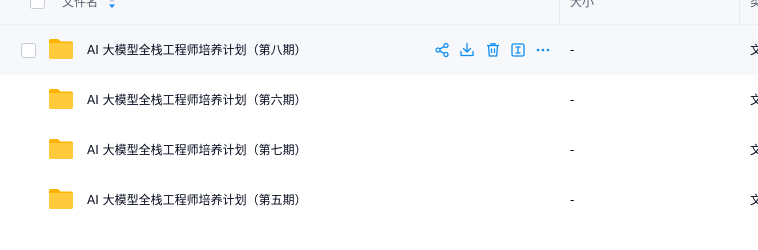 Image resolution: width=758 pixels, height=250 pixels. What do you see at coordinates (467, 50) in the screenshot?
I see `download-icon` at bounding box center [467, 50].